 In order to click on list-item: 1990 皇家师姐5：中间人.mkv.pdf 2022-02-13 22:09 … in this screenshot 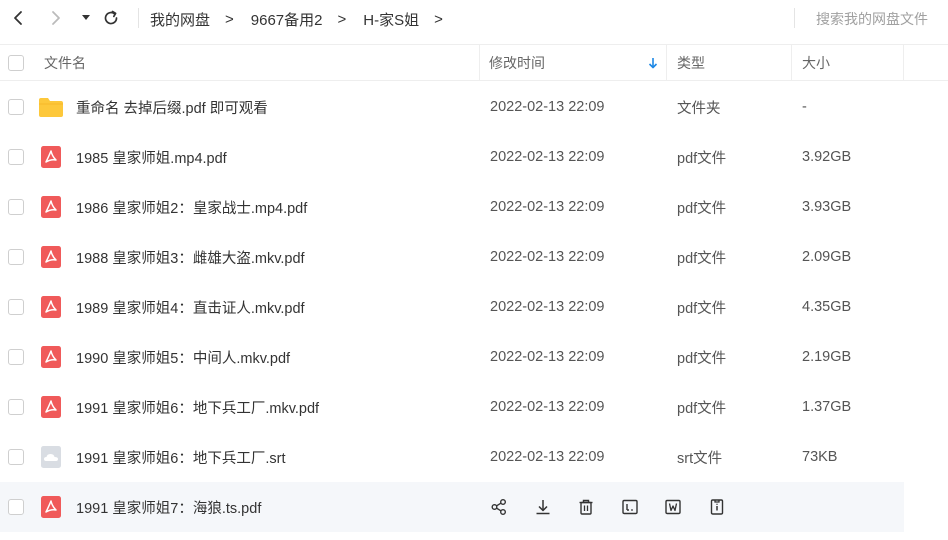, I will do `click(452, 357)`.